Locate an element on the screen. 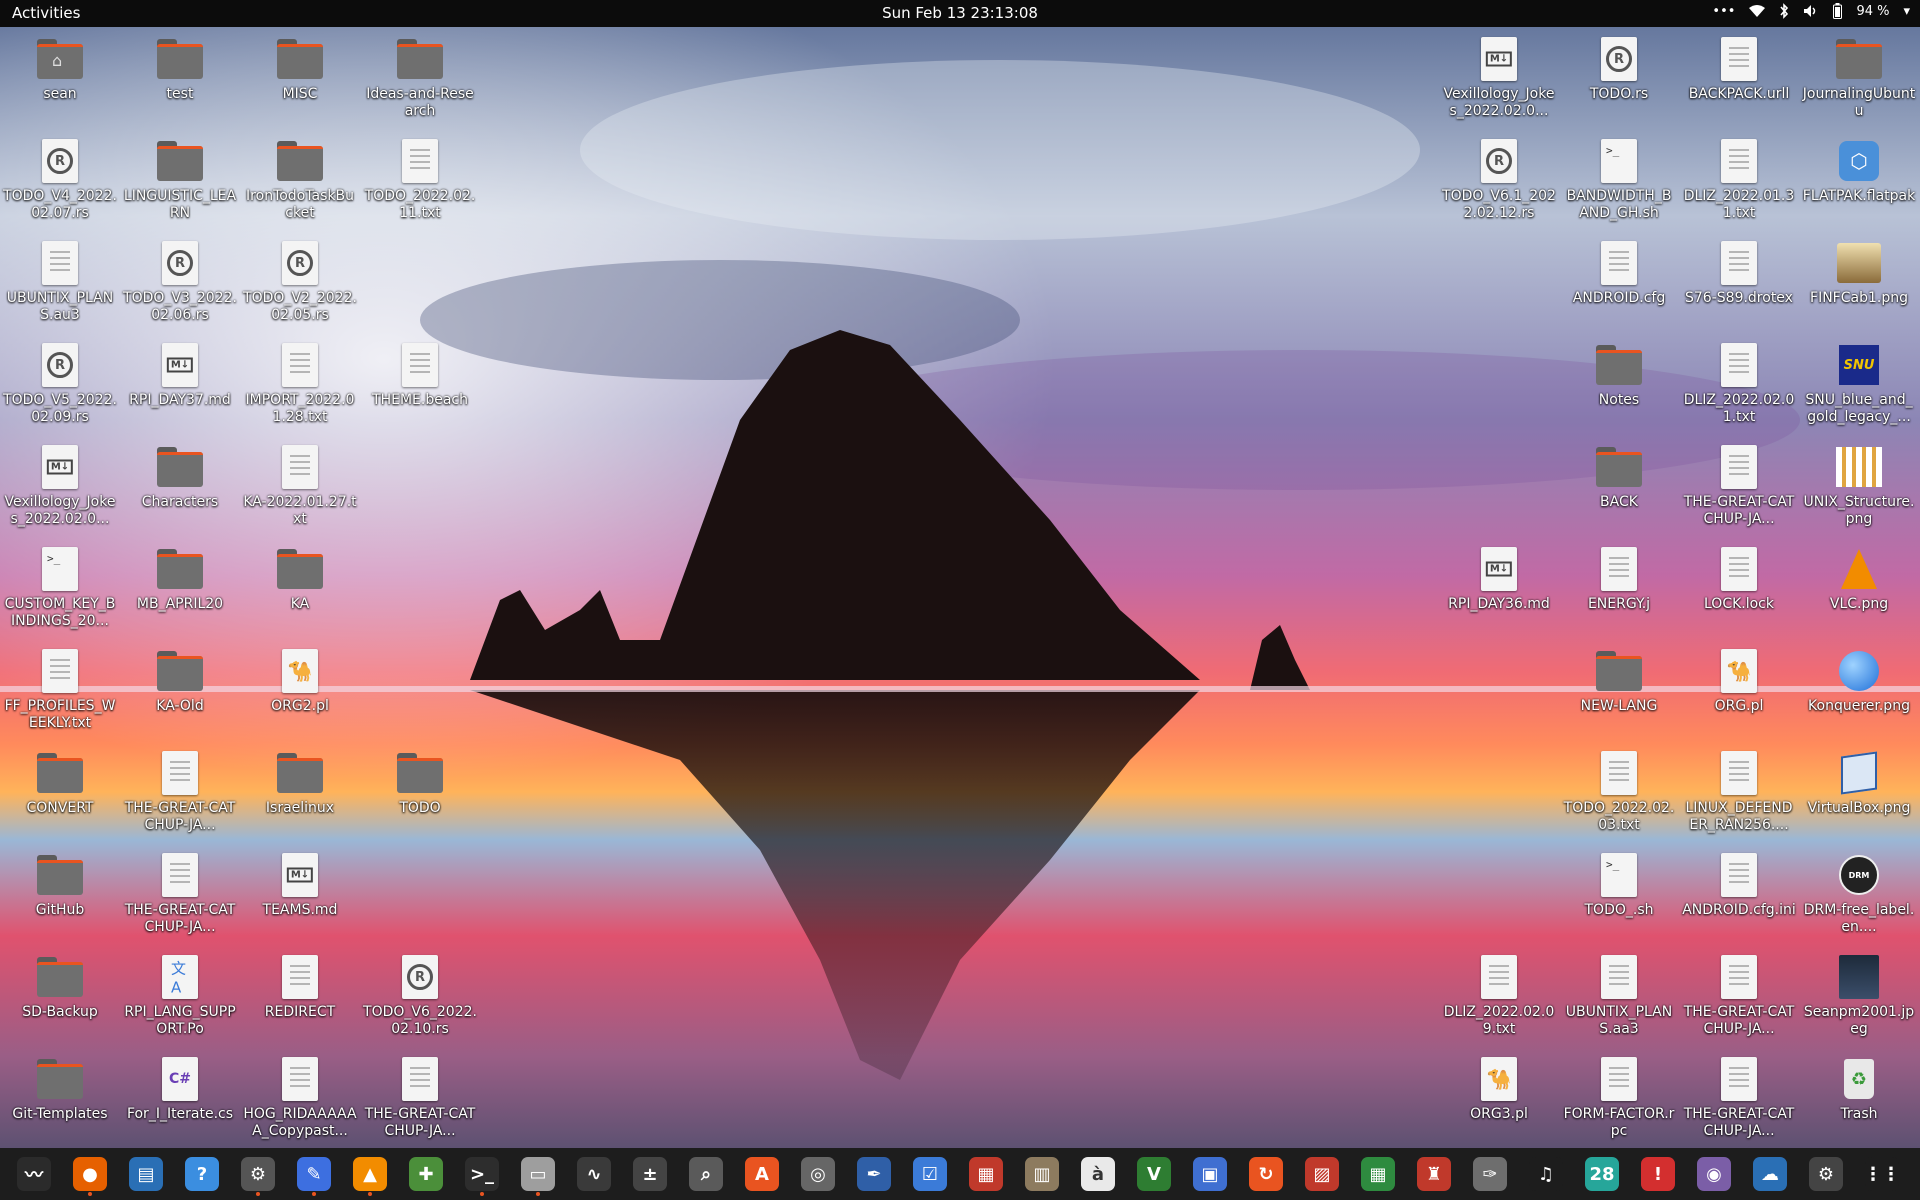 This screenshot has width=1920, height=1200. desktop-icon: TODO is located at coordinates (420, 783).